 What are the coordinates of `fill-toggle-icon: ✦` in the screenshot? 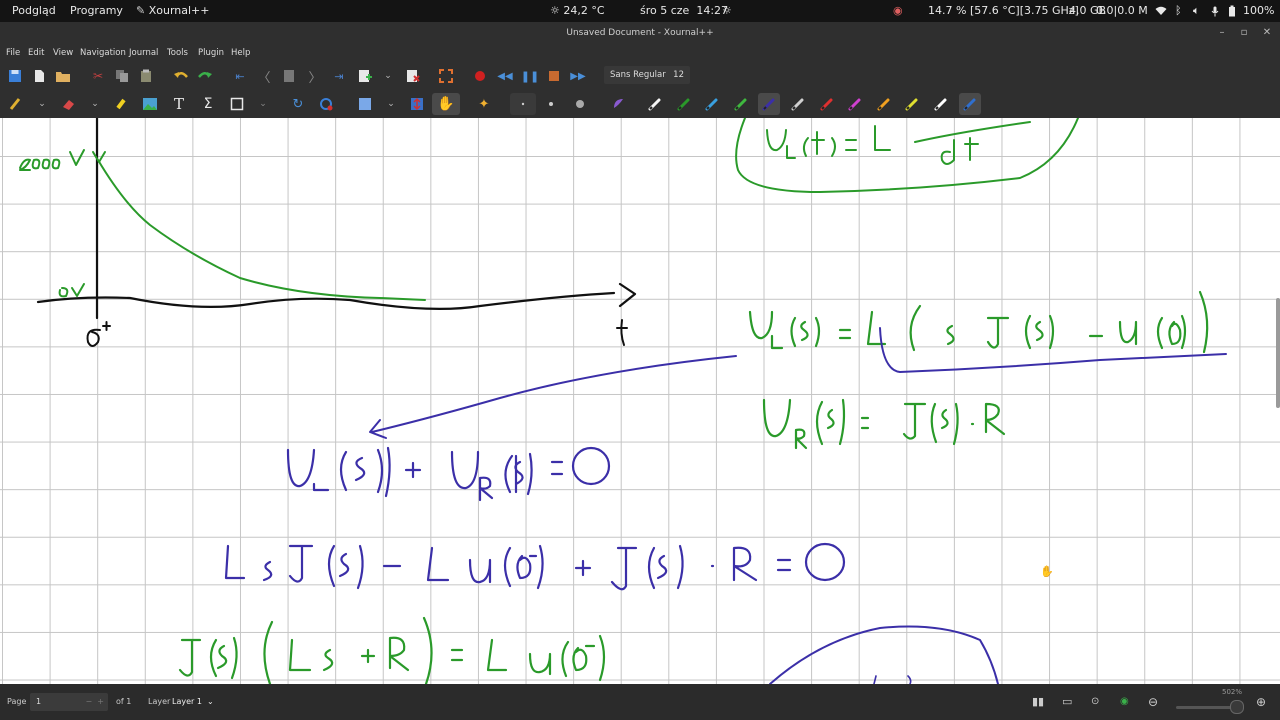 It's located at (484, 104).